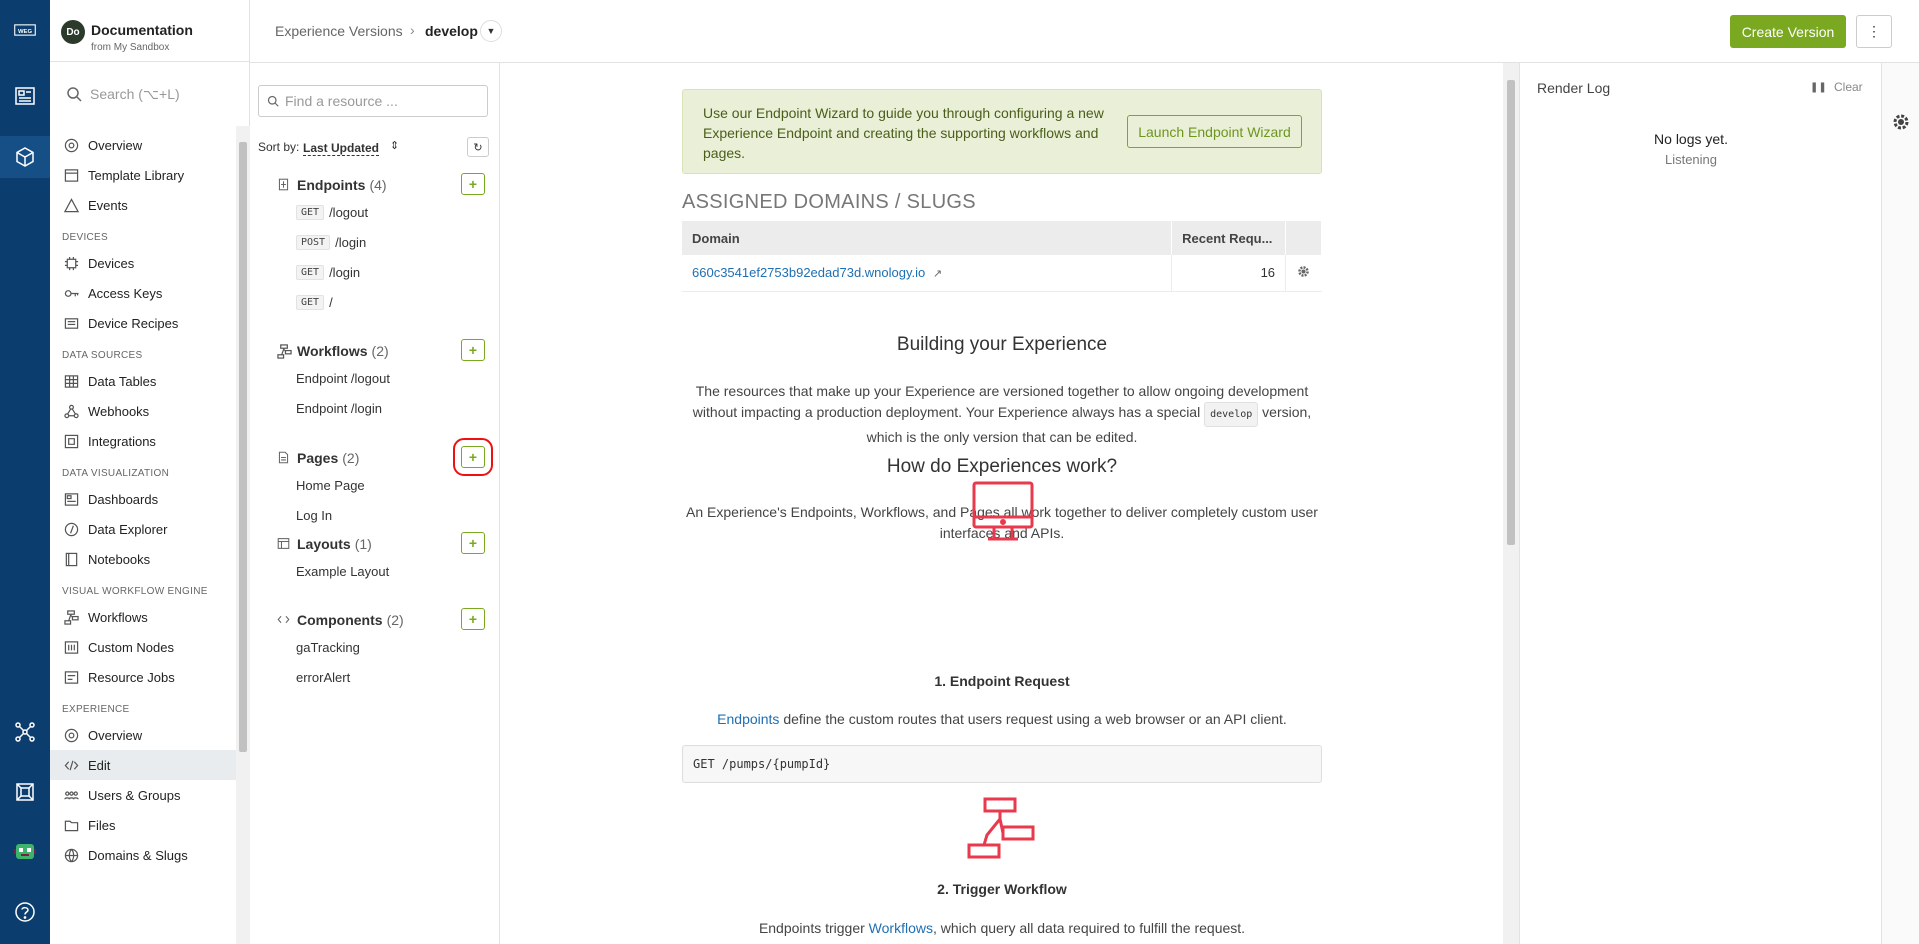 This screenshot has height=944, width=1919. I want to click on sidebar-item-devices-device-recipes: Device Recipes, so click(143, 323).